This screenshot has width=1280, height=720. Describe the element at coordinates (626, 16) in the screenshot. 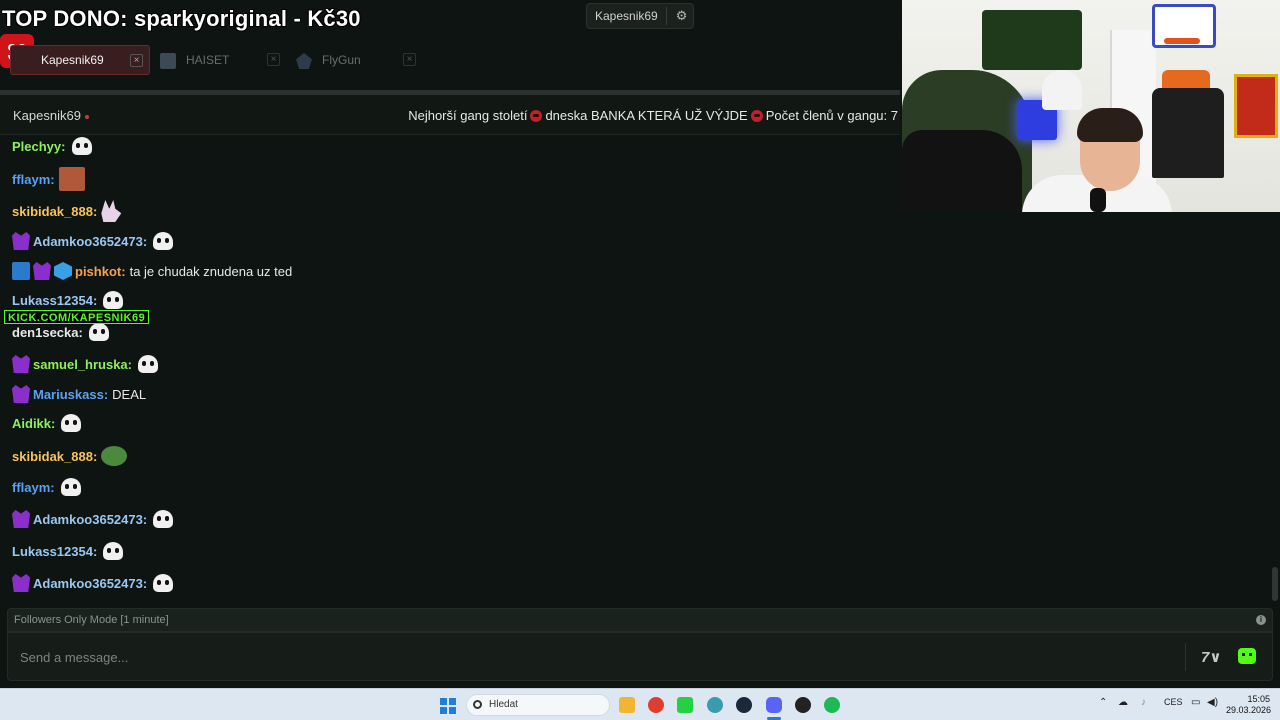

I see `user-menu-username: Kapesnik69` at that location.